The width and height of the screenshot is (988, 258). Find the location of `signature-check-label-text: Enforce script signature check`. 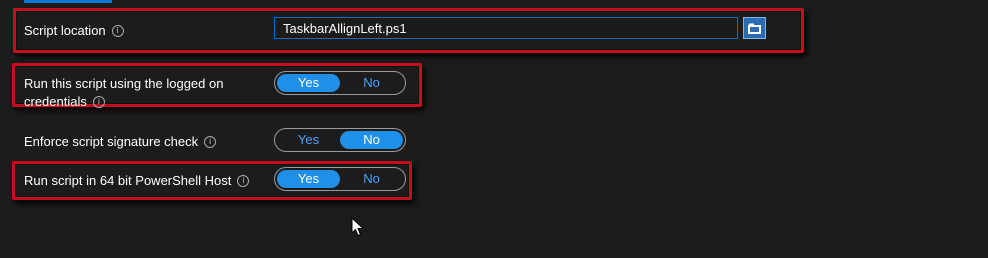

signature-check-label-text: Enforce script signature check is located at coordinates (111, 142).